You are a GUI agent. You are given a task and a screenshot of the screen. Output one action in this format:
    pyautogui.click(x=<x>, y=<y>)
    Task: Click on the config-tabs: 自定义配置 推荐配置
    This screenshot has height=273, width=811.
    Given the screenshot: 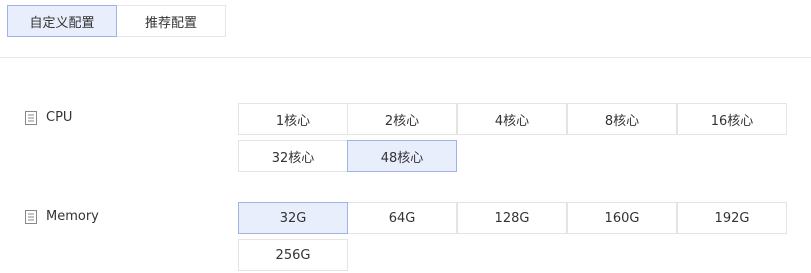 What is the action you would take?
    pyautogui.click(x=116, y=21)
    